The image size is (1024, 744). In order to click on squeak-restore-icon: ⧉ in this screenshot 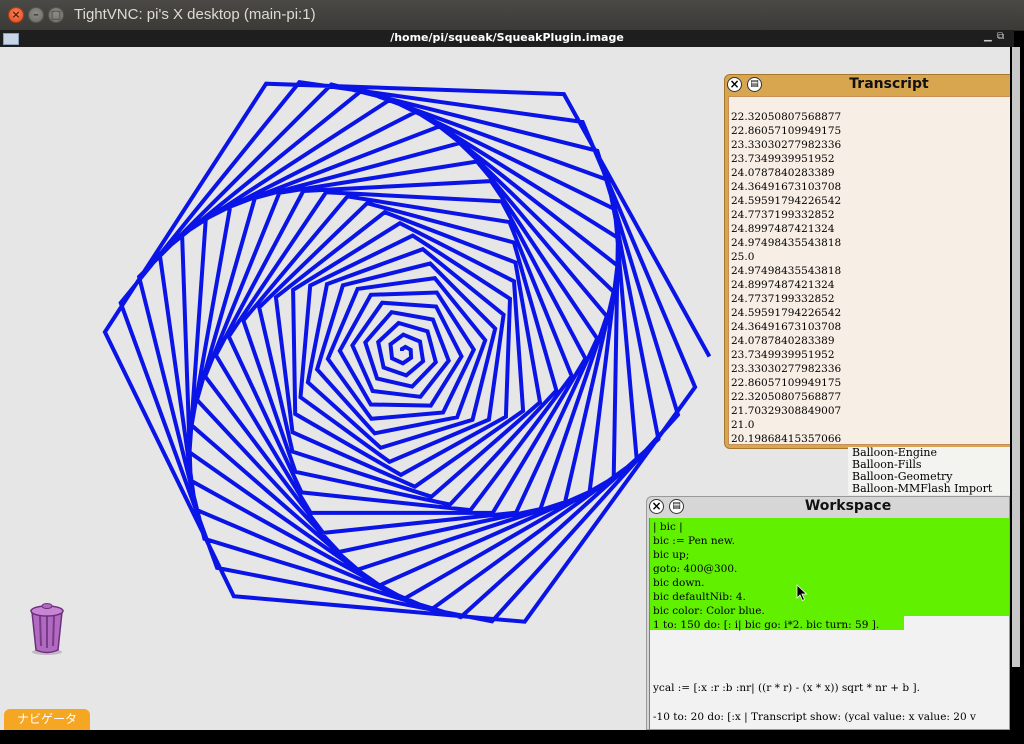, I will do `click(1000, 36)`.